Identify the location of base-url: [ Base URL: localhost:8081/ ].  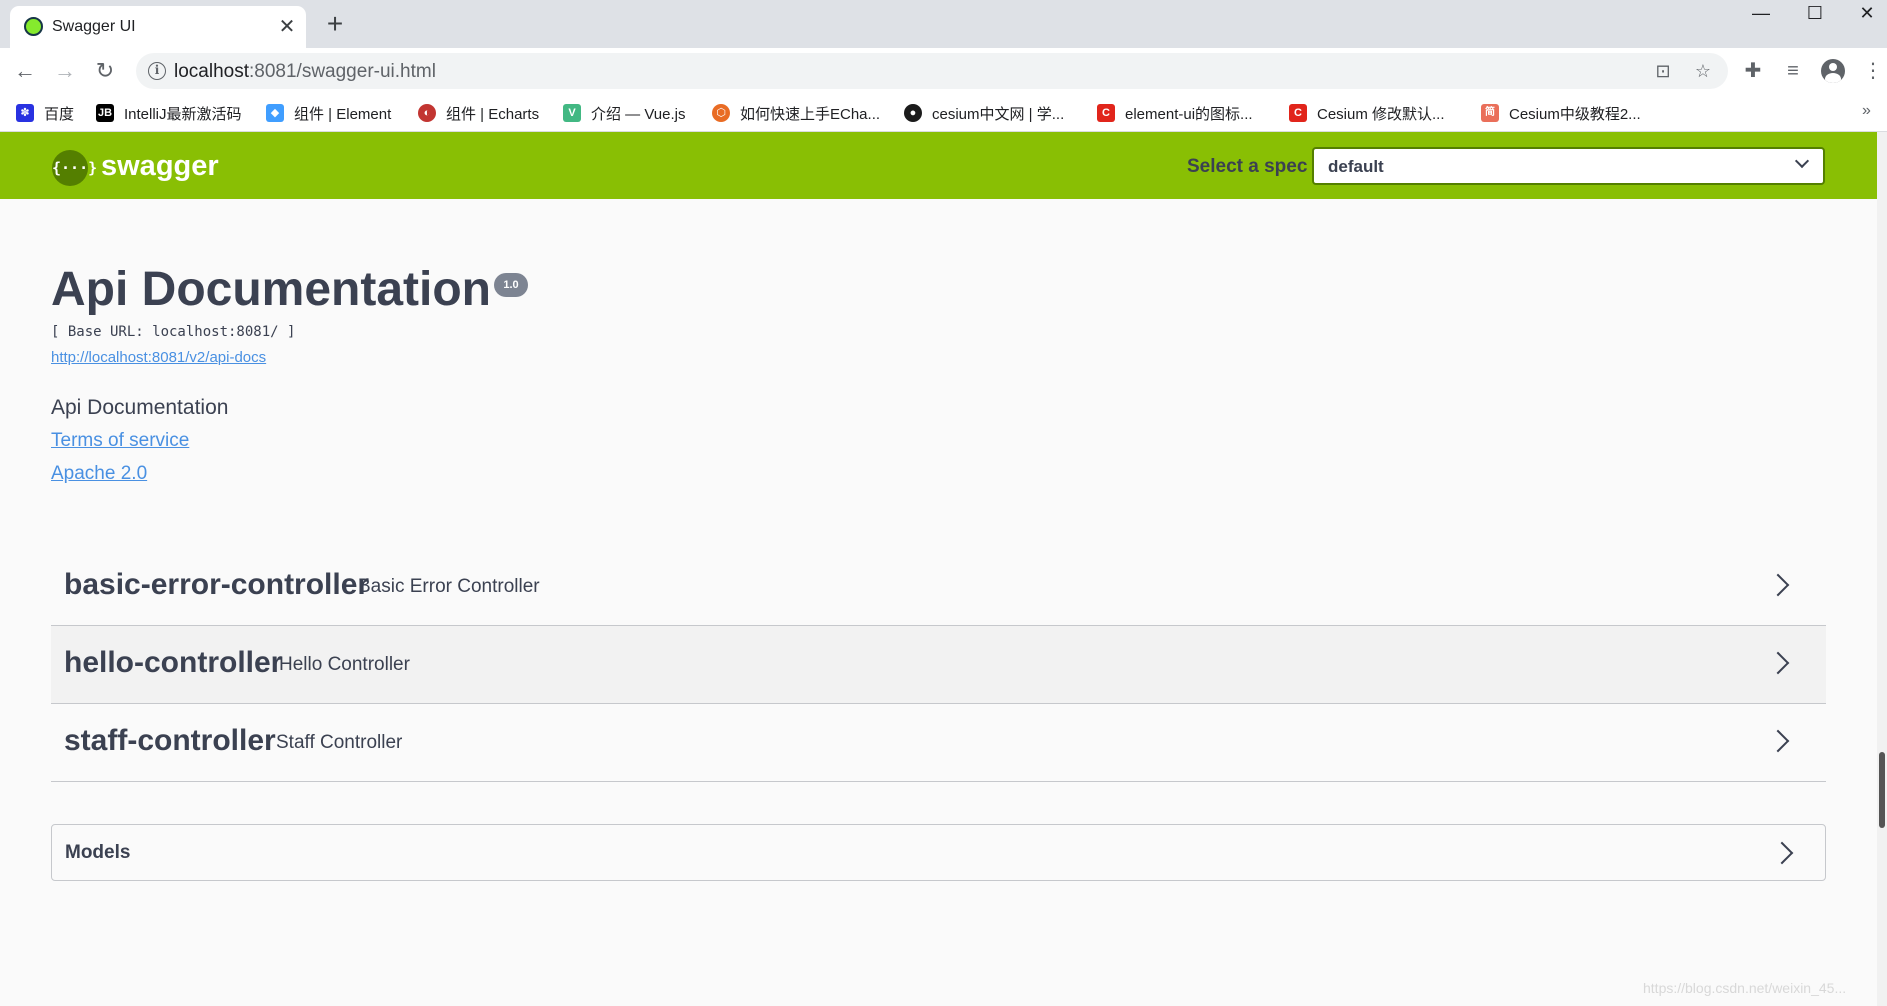
(173, 332).